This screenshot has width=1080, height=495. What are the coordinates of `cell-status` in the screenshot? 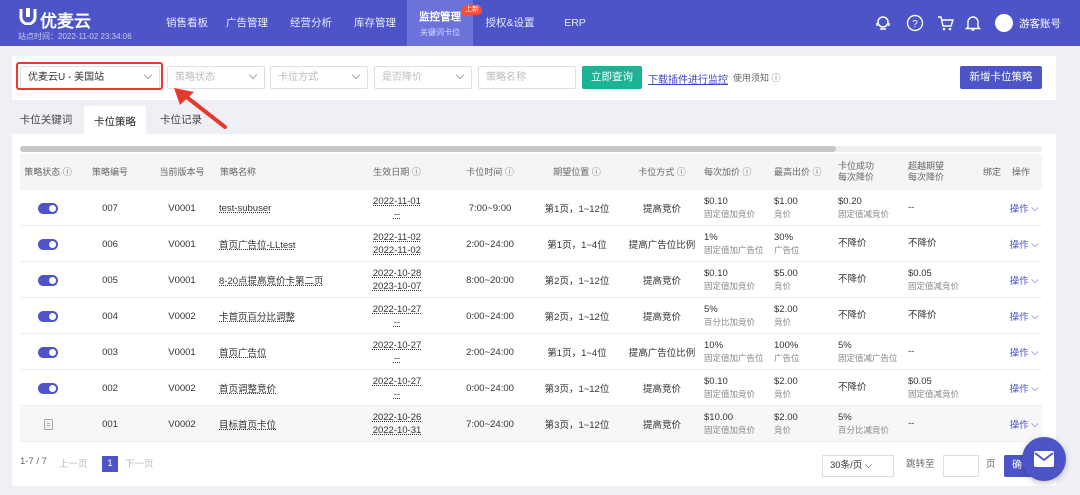 It's located at (48, 352).